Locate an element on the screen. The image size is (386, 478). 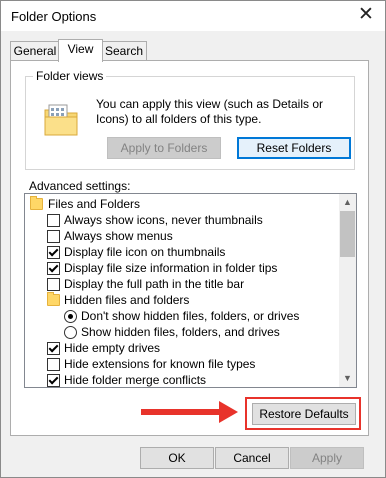
advanced-settings-label: Advanced settings: is located at coordinates (80, 186).